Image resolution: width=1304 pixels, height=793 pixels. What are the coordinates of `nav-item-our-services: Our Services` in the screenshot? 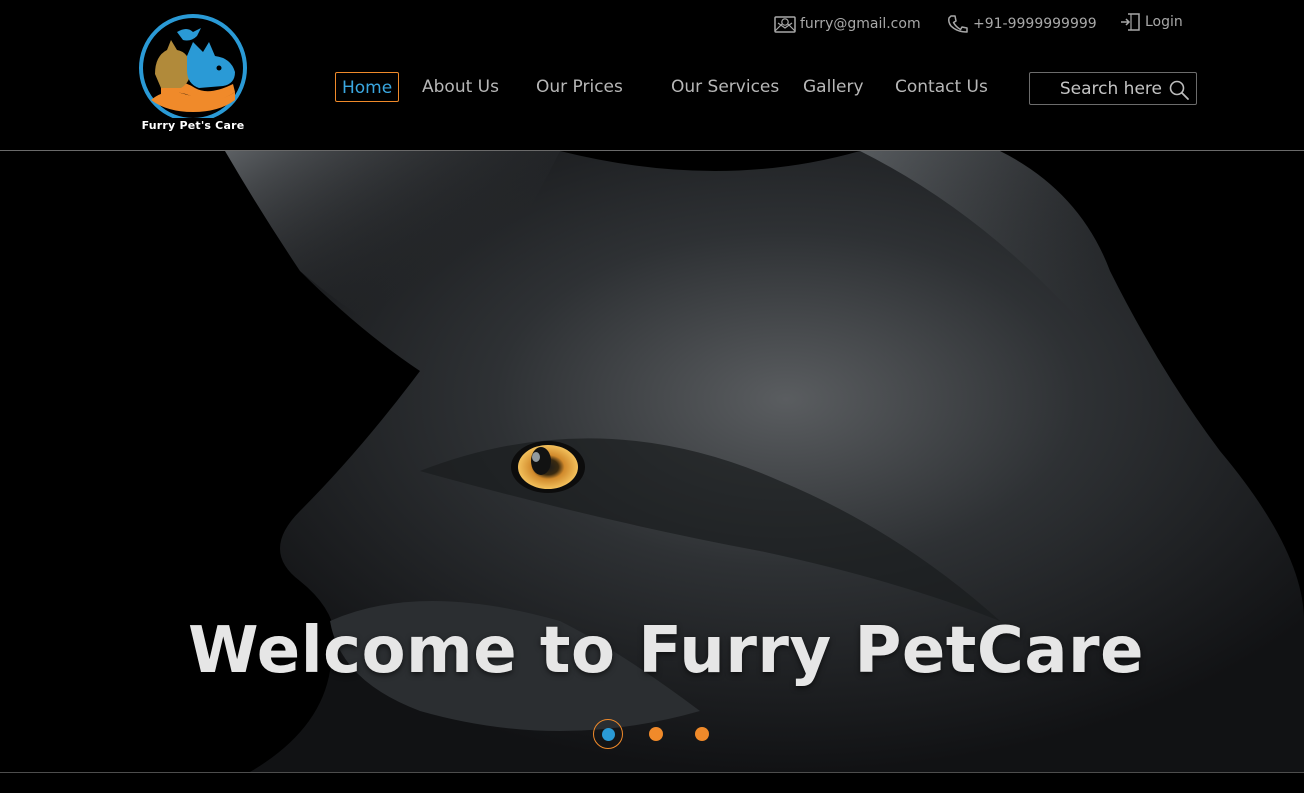 It's located at (725, 87).